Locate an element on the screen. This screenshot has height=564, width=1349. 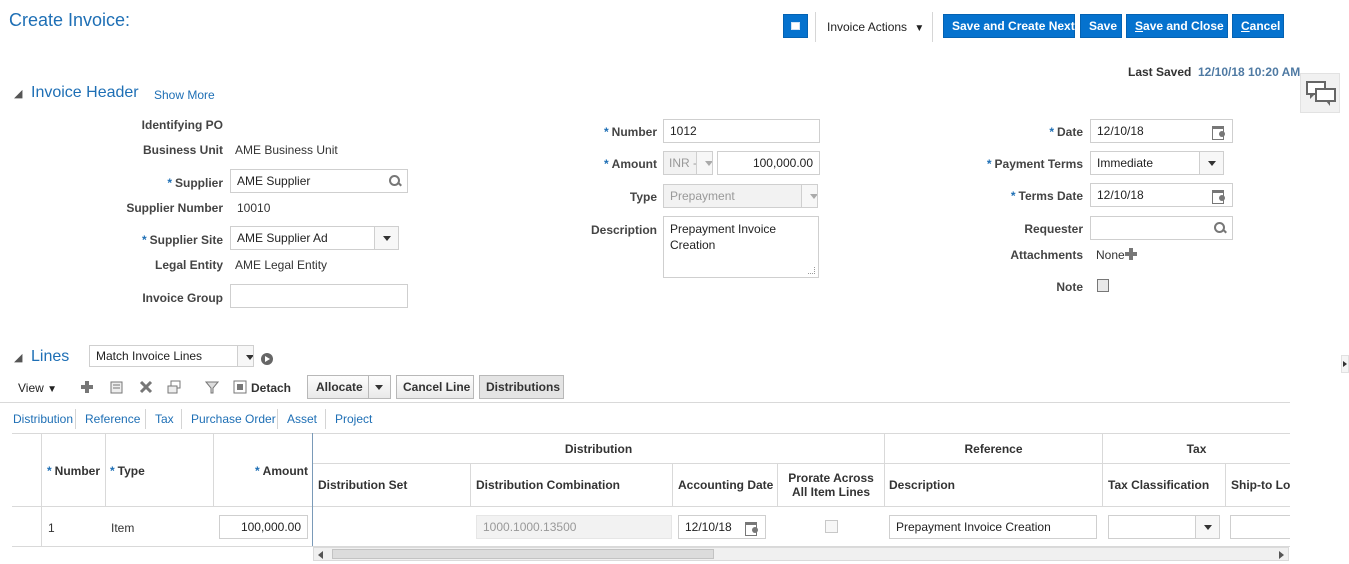
scrollbar-thumb is located at coordinates (523, 554).